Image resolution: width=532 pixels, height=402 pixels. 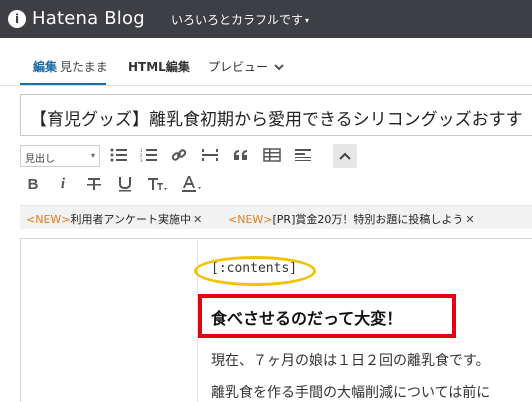 I want to click on heading-select-value: 見出し, so click(x=40, y=159).